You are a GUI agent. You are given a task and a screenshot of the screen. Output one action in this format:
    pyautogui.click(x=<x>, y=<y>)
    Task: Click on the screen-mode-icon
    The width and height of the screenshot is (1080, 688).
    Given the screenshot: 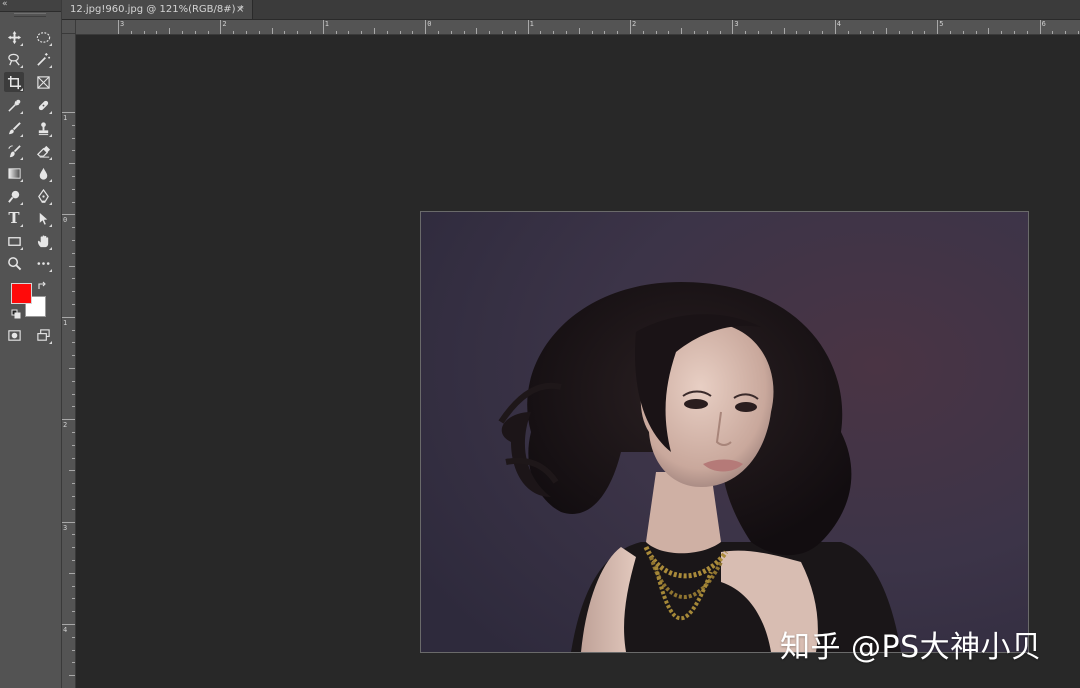 What is the action you would take?
    pyautogui.click(x=43, y=335)
    